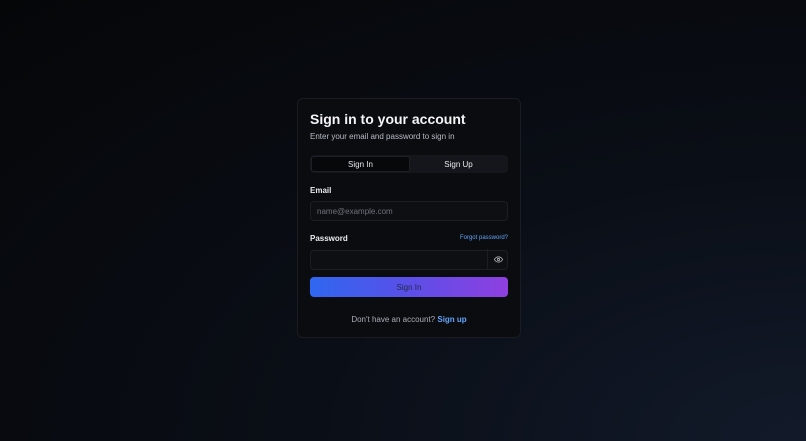 The image size is (806, 441). I want to click on eye-icon, so click(498, 259).